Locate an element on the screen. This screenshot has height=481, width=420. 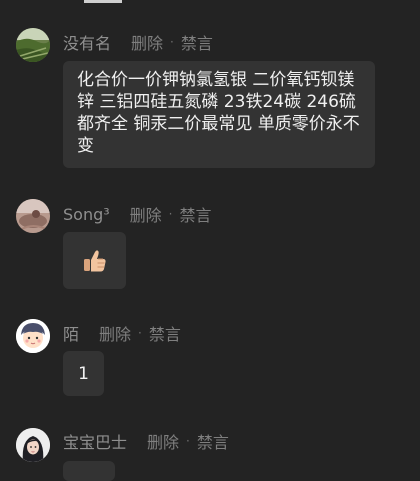
message-text: 1 is located at coordinates (83, 373).